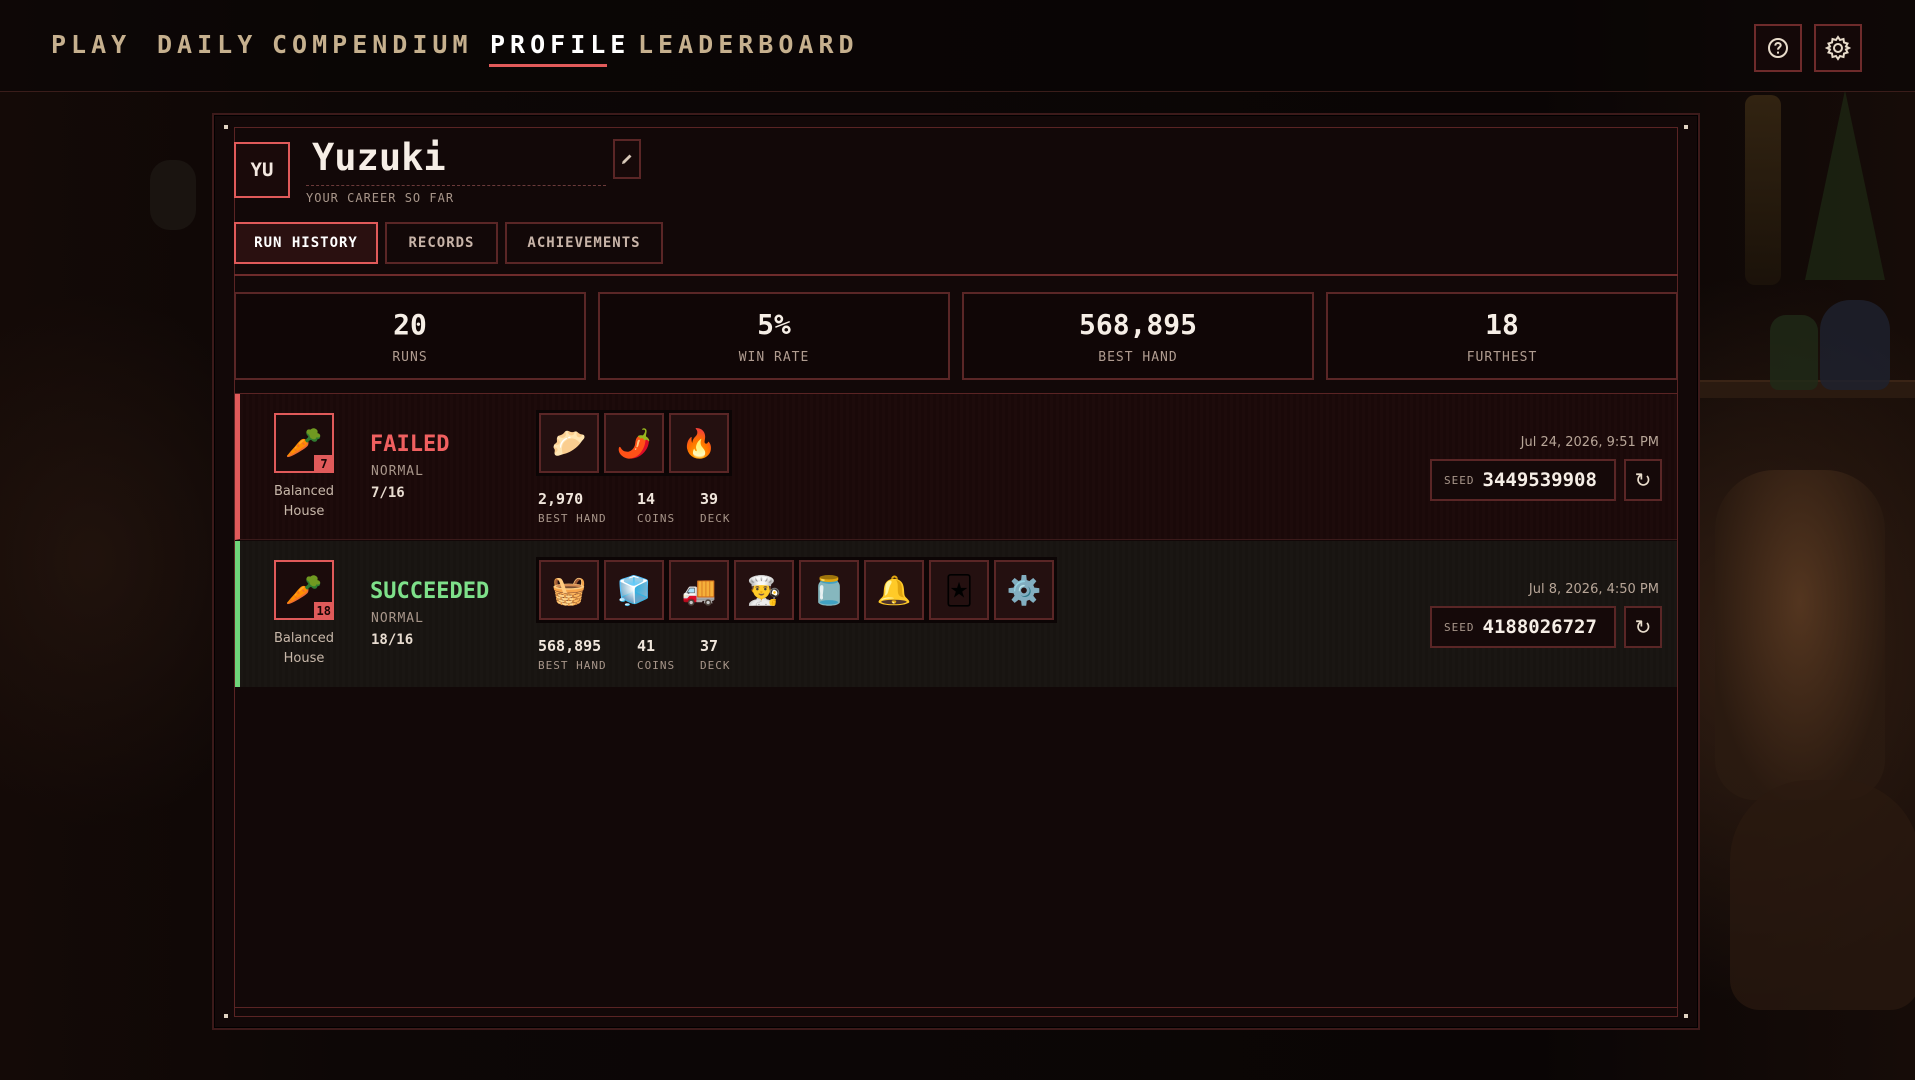  What do you see at coordinates (561, 499) in the screenshot?
I see `run-best-hand-value: 2,970` at bounding box center [561, 499].